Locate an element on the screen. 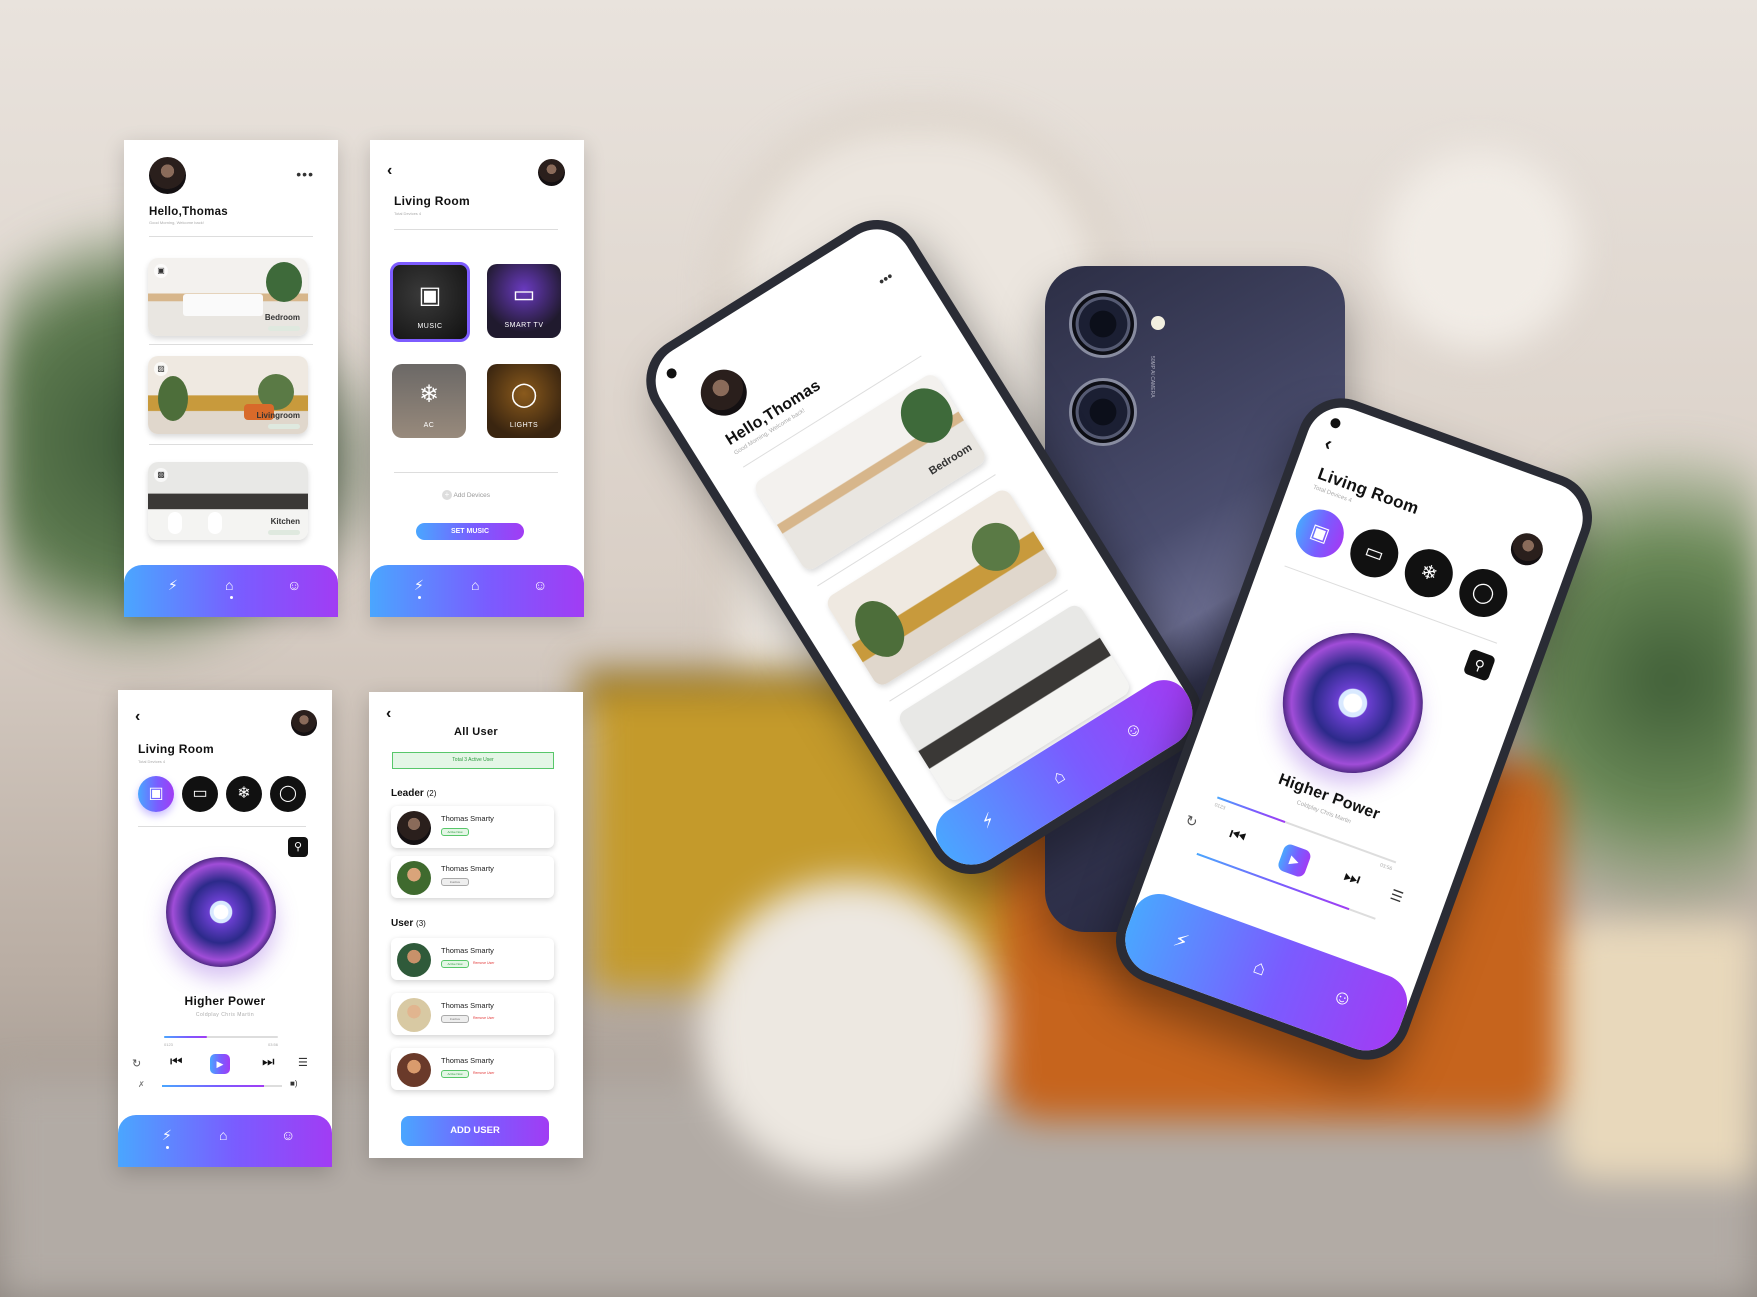 This screenshot has width=1757, height=1297. speaker-icon: ▣ is located at coordinates (156, 793).